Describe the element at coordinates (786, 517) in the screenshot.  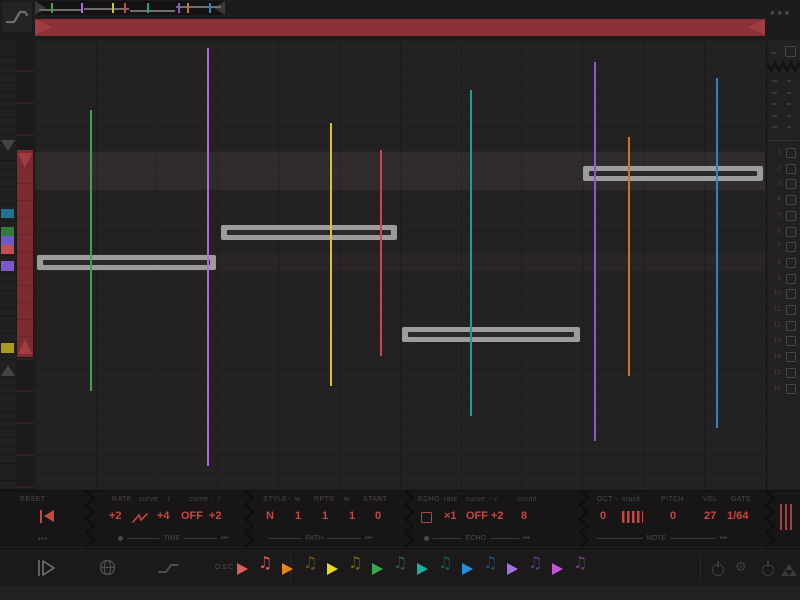
I see `panel-grip-handle` at that location.